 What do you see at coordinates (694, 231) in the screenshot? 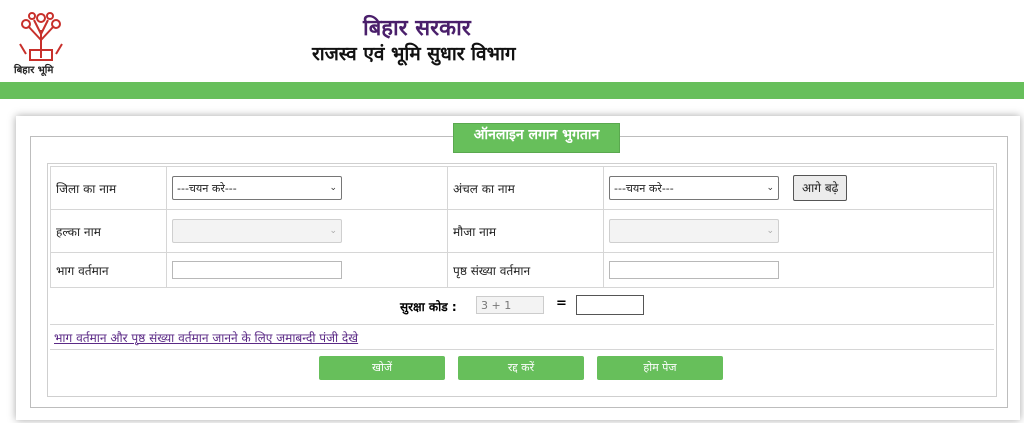
I see `mauja-select: ⌄` at bounding box center [694, 231].